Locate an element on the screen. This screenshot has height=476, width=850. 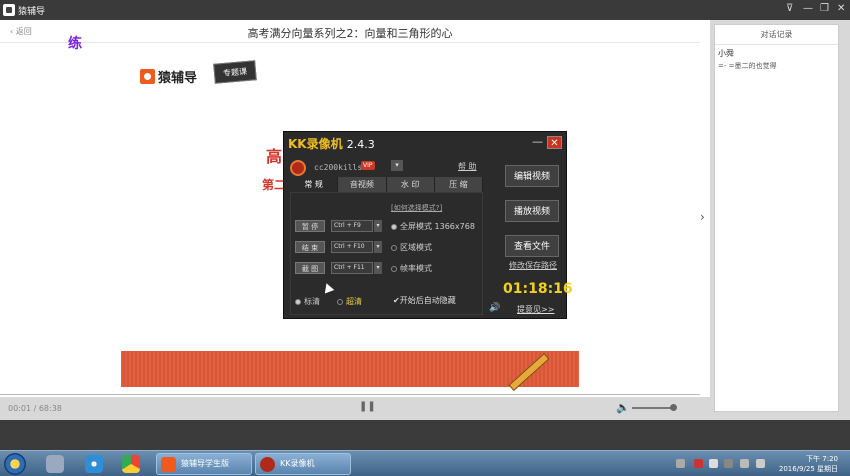
close-button: ✕ is located at coordinates (841, 8).